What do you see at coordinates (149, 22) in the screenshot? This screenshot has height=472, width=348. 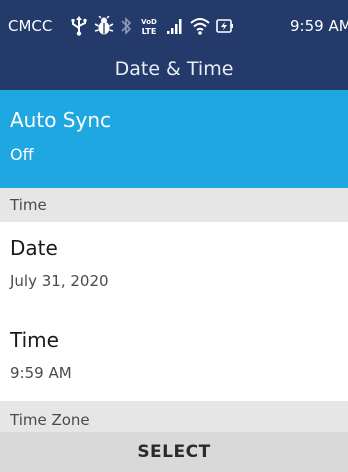 I see `svg-text: VoD` at bounding box center [149, 22].